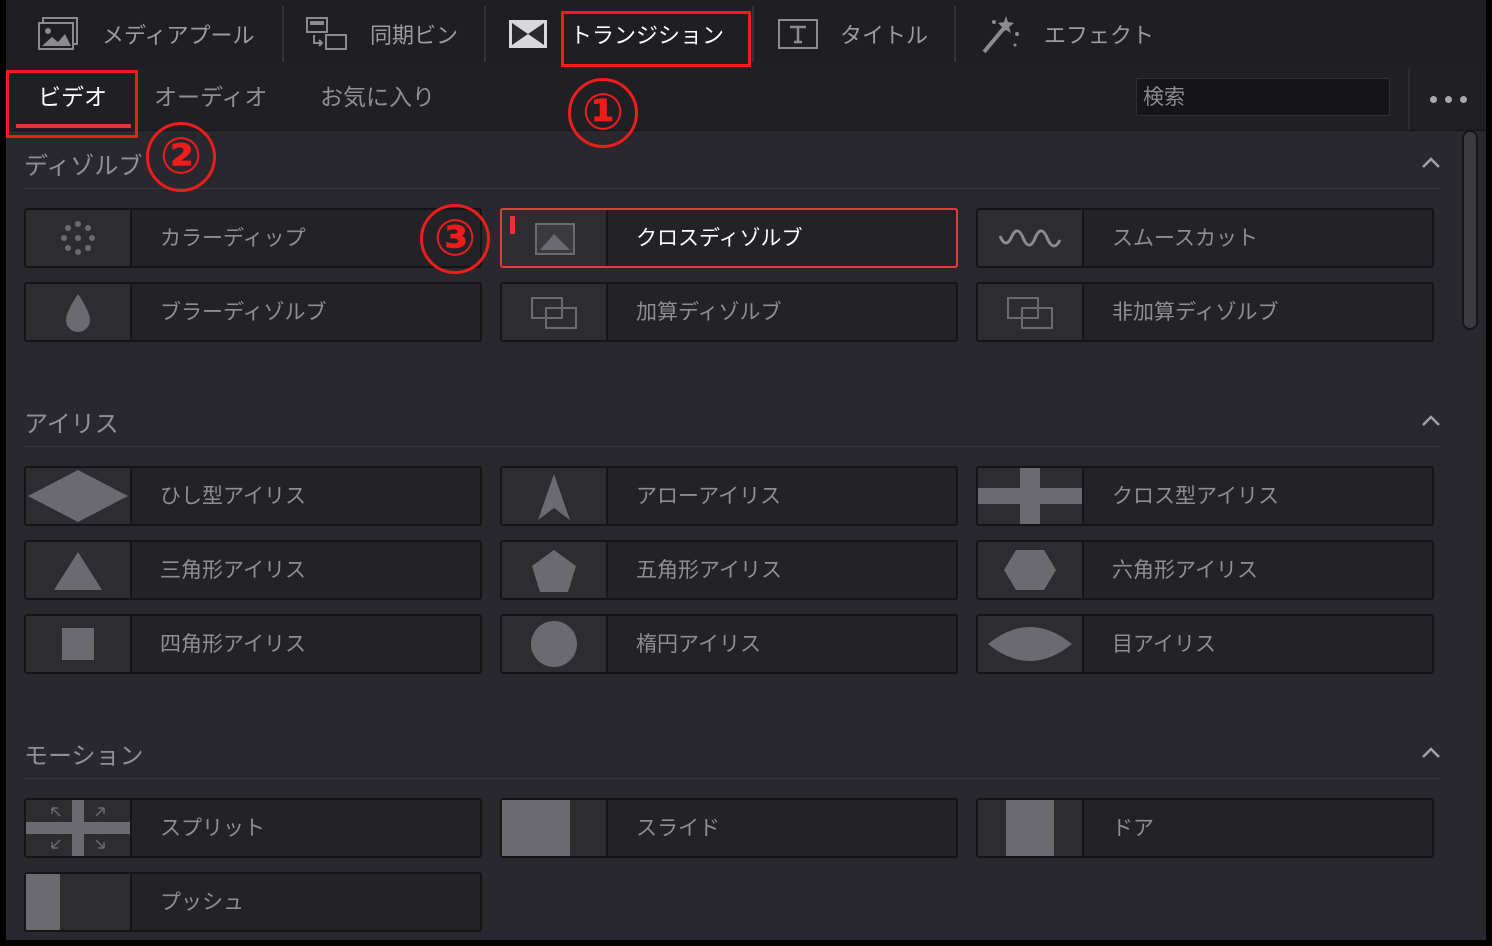 The width and height of the screenshot is (1492, 946). Describe the element at coordinates (1031, 238) in the screenshot. I see `smooth-cut-wave-icon` at that location.